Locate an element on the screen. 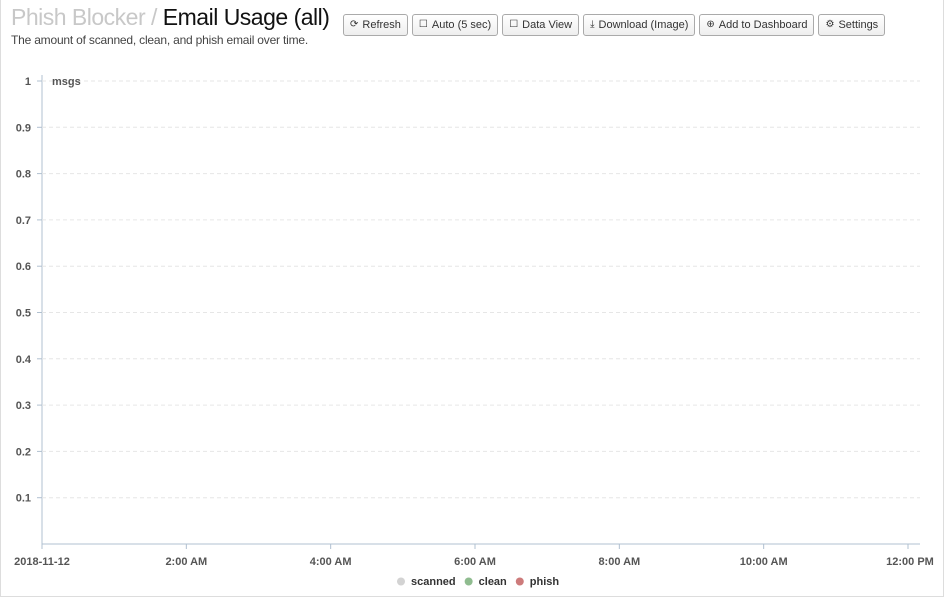 The width and height of the screenshot is (944, 598). x-tick-label: 4:00 AM is located at coordinates (331, 562).